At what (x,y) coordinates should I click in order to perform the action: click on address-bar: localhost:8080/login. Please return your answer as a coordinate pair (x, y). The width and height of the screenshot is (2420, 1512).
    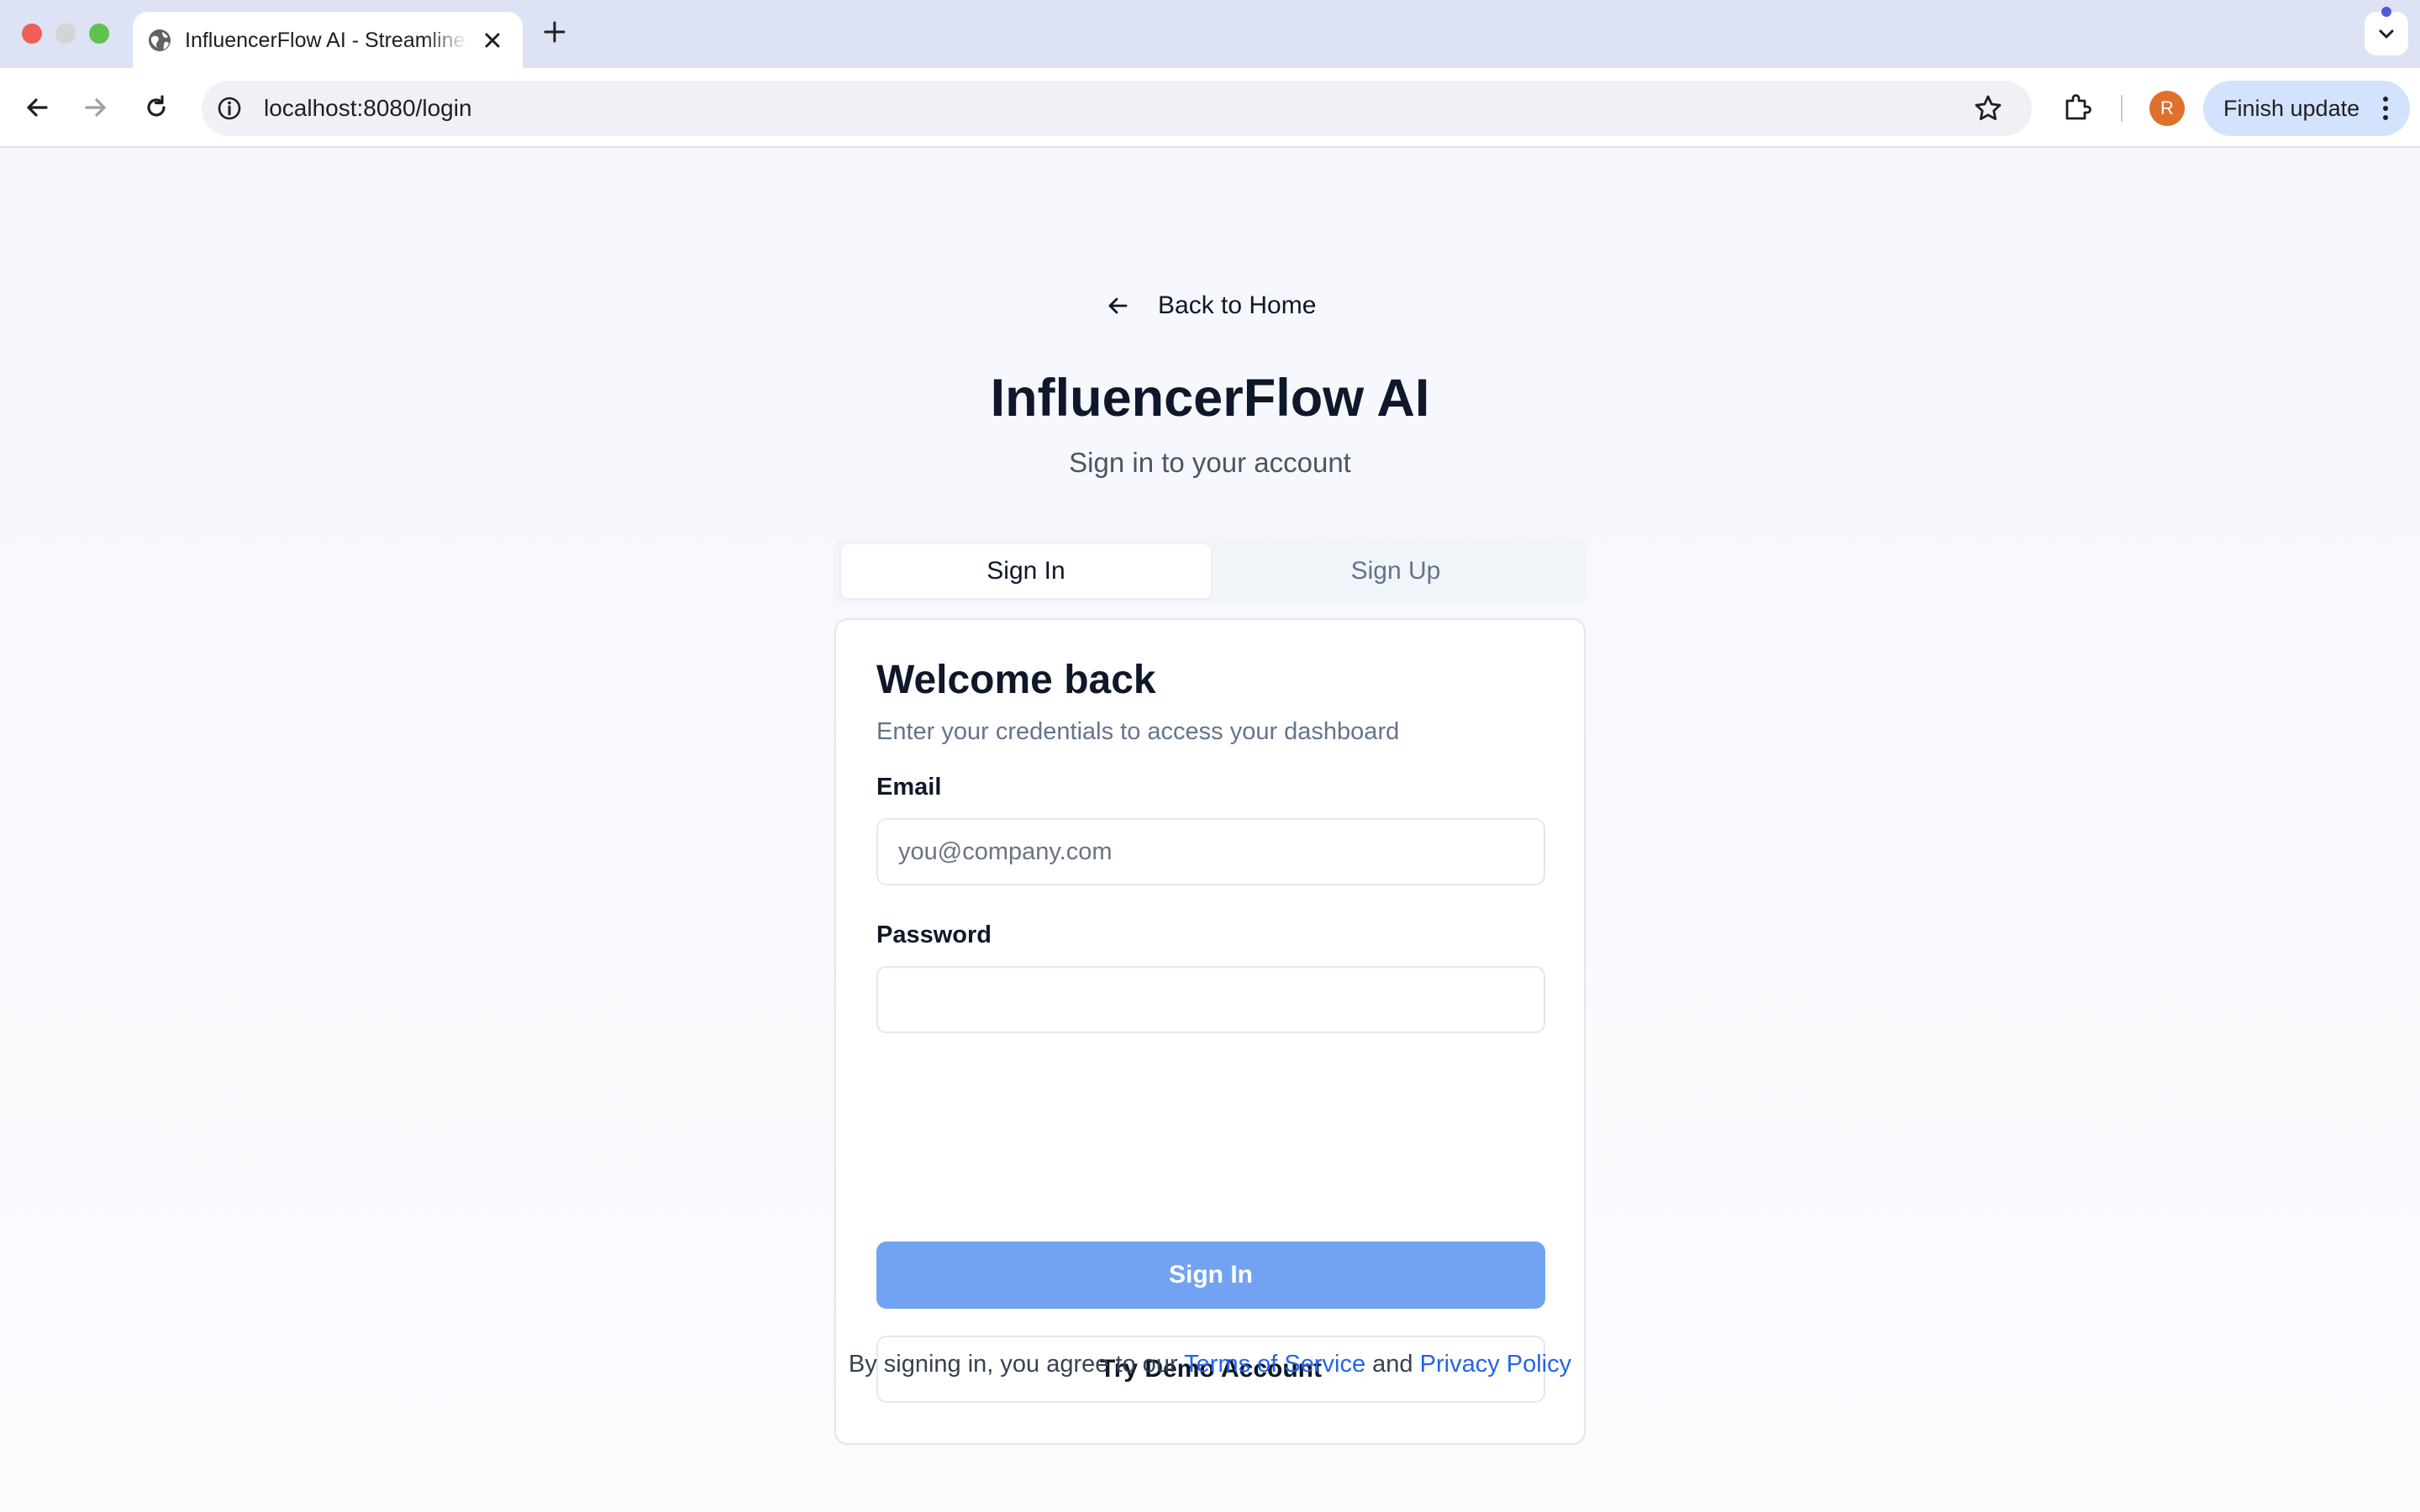
    Looking at the image, I should click on (1117, 108).